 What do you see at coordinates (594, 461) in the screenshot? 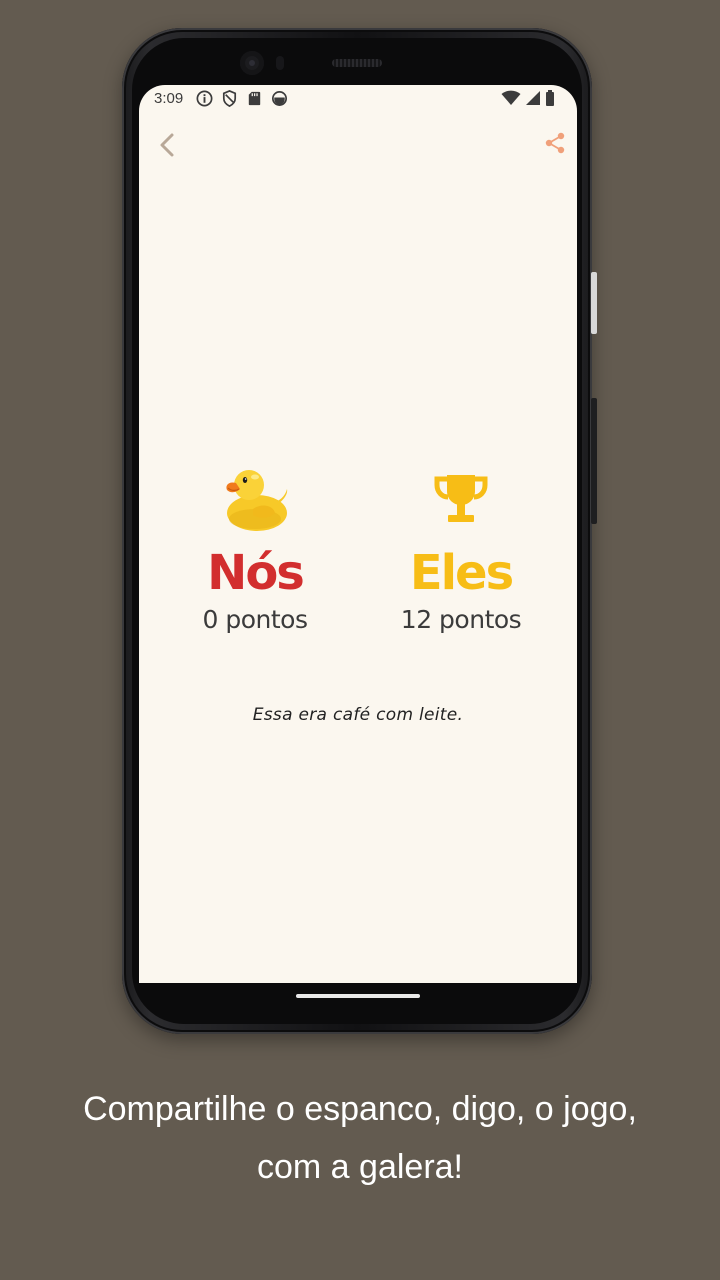
I see `volume-button` at bounding box center [594, 461].